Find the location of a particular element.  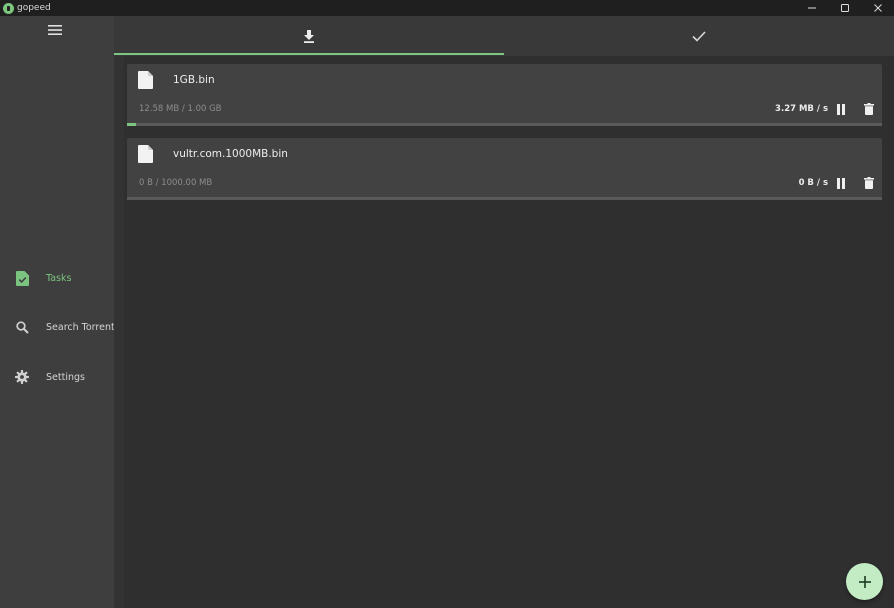

window-controls is located at coordinates (844, 8).